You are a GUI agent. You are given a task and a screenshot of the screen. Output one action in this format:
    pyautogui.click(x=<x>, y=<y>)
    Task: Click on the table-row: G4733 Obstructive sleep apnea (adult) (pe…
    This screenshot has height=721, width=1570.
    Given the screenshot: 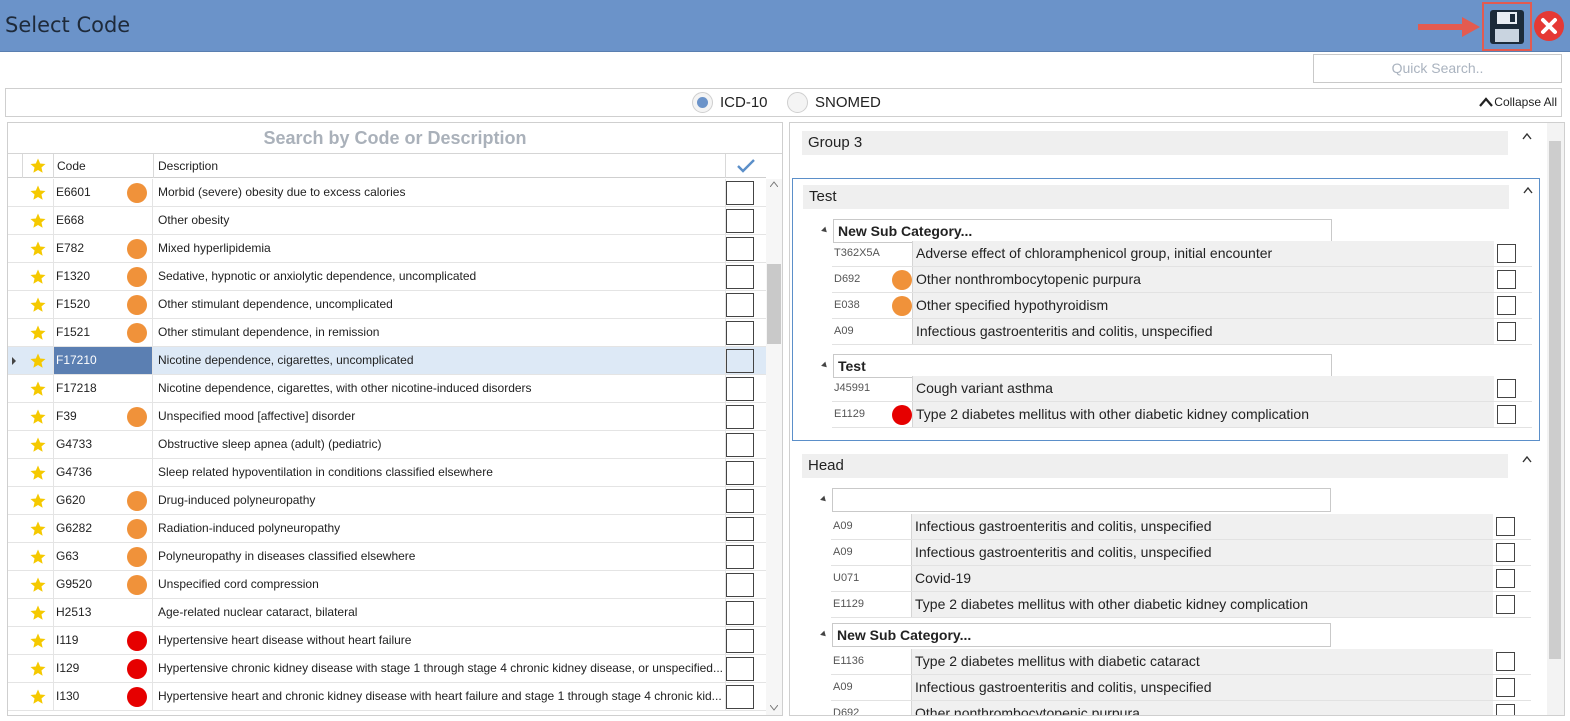 What is the action you would take?
    pyautogui.click(x=387, y=445)
    